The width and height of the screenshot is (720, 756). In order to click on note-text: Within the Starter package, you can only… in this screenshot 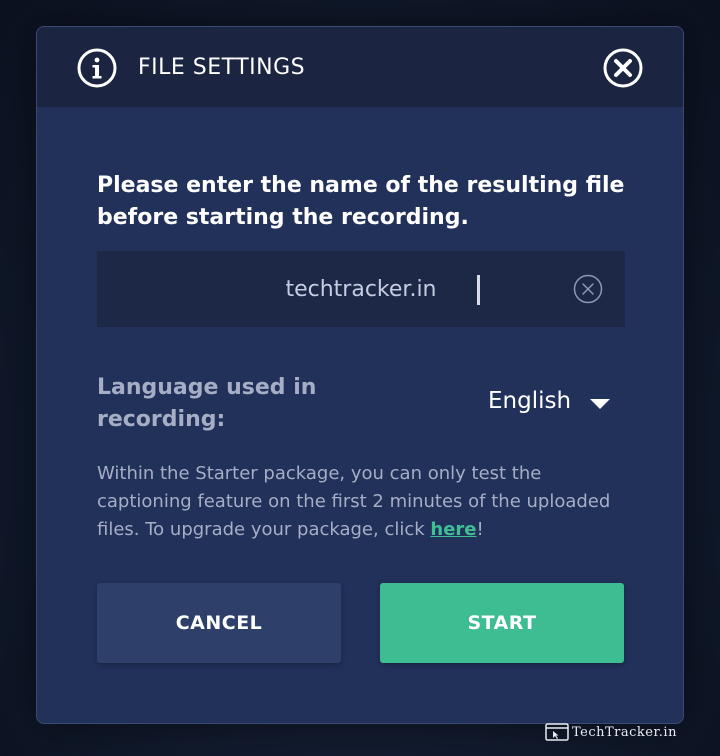, I will do `click(354, 501)`.